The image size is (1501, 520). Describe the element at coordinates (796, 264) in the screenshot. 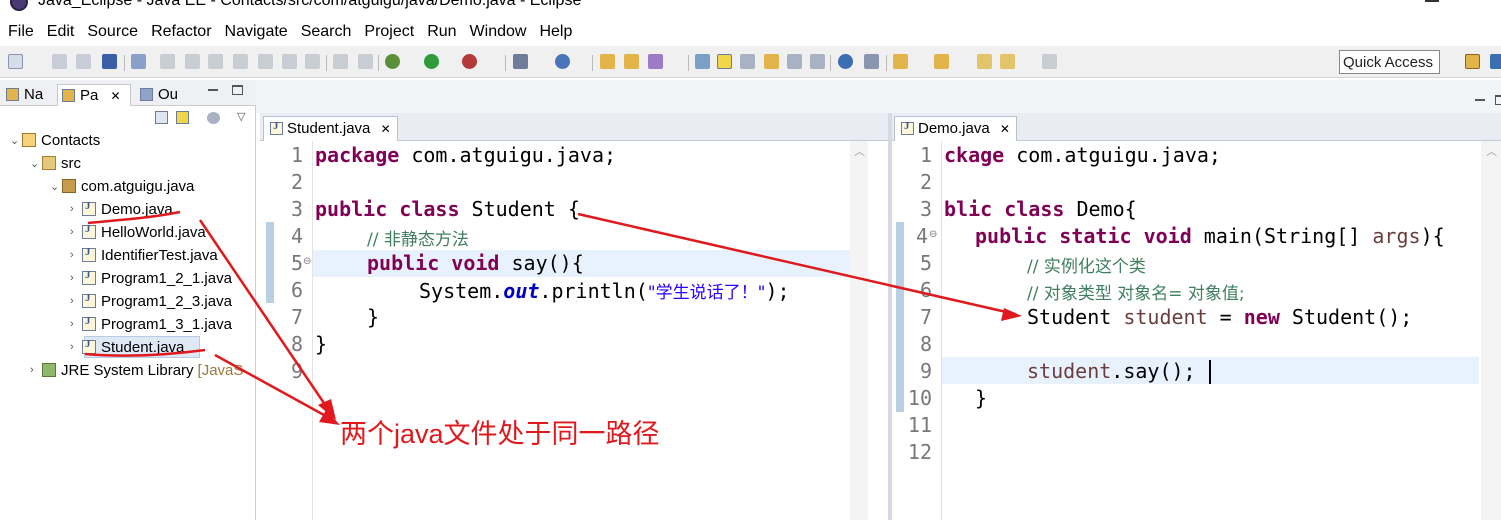

I see `arrow-class-to-usage` at that location.